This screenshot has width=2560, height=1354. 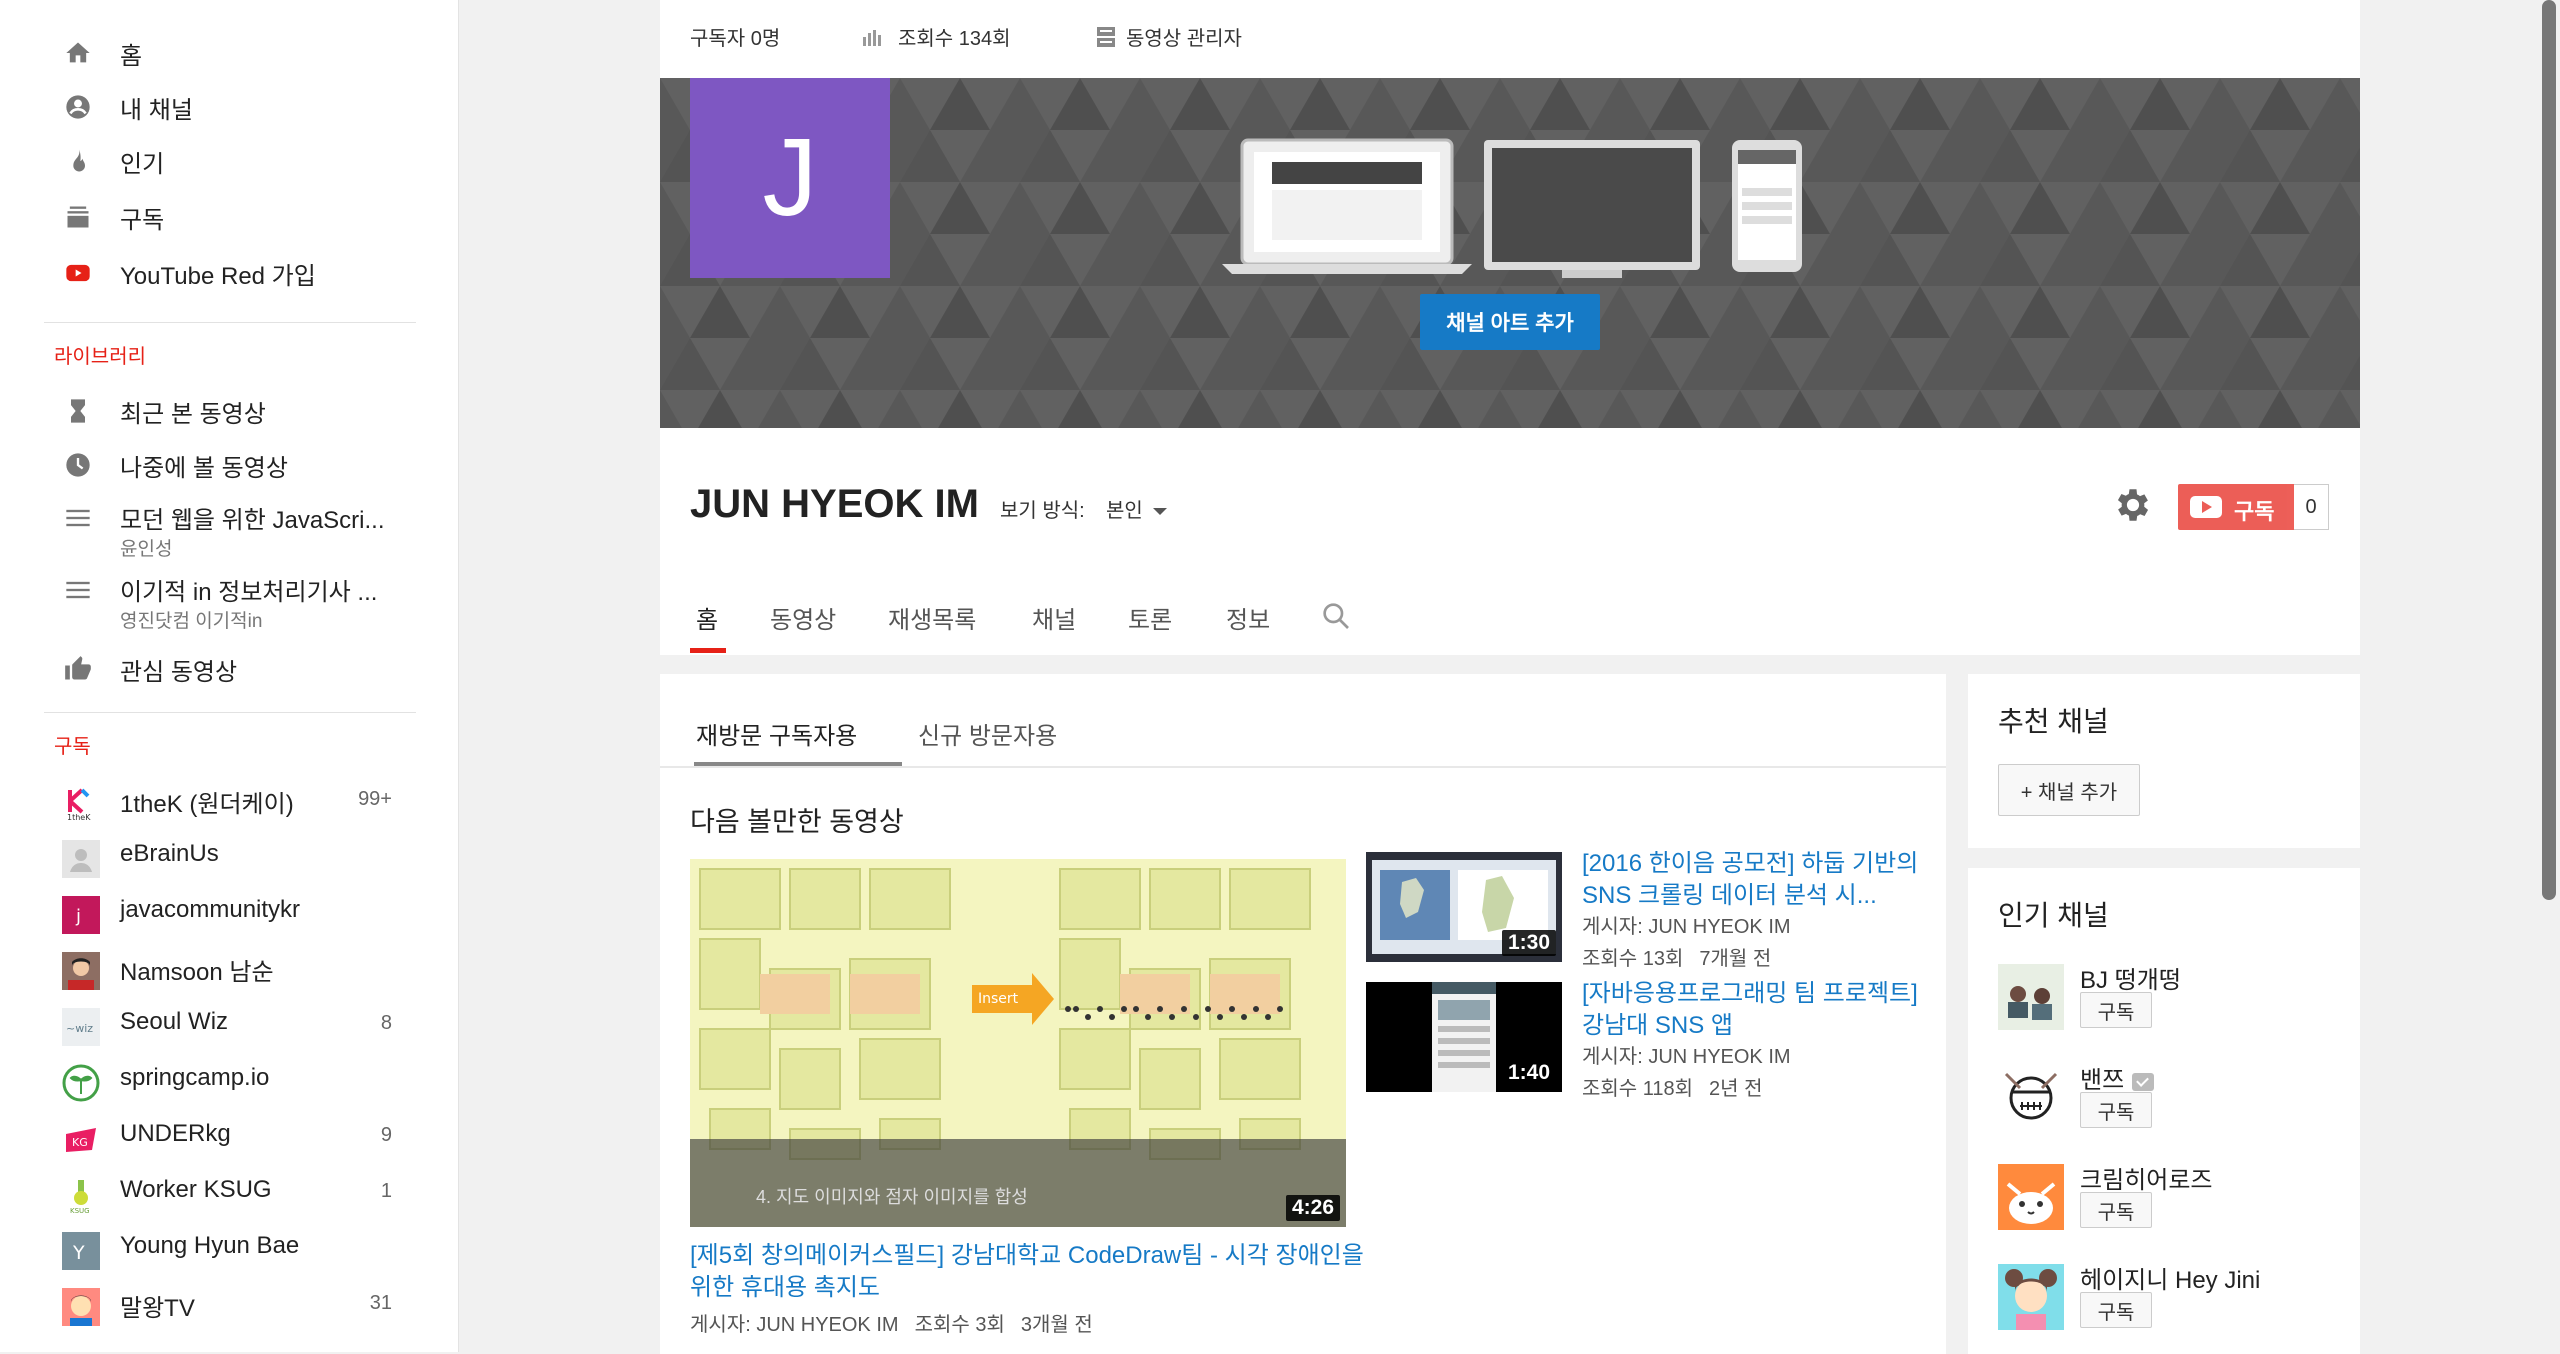 What do you see at coordinates (1510, 322) in the screenshot?
I see `add-channel-art-button: 채널 아트 추가` at bounding box center [1510, 322].